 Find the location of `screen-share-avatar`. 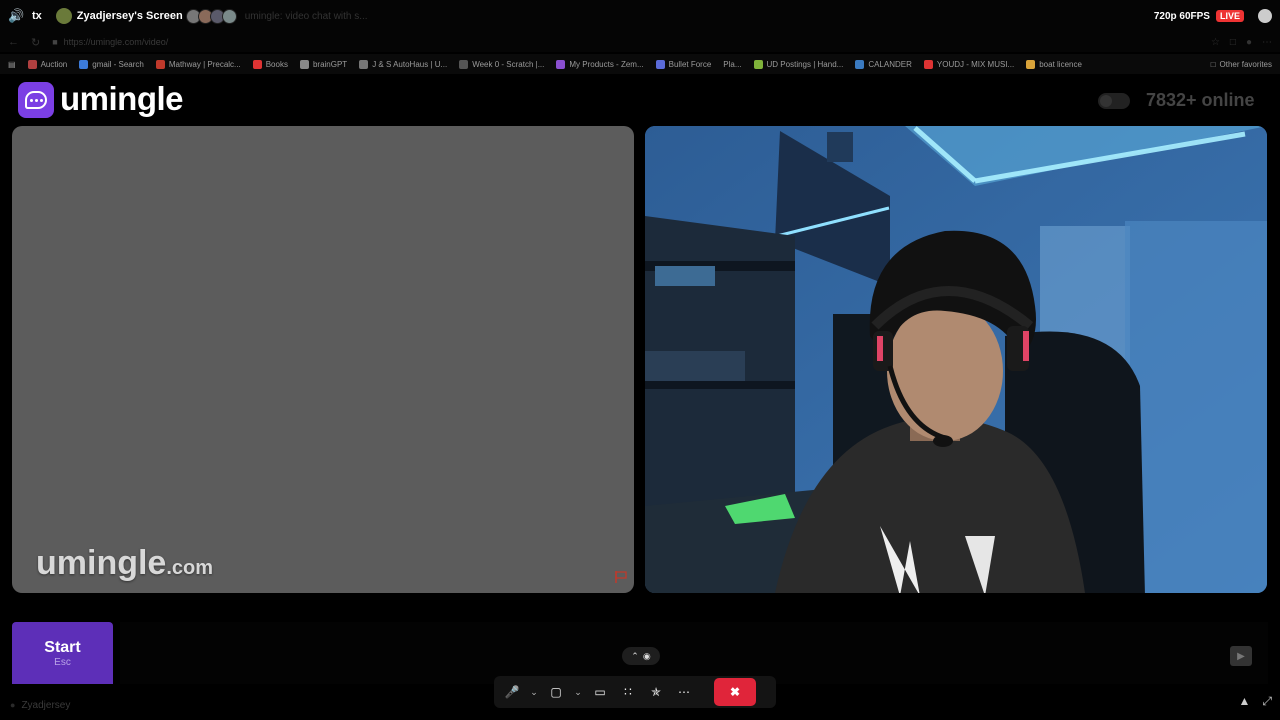

screen-share-avatar is located at coordinates (63, 16).